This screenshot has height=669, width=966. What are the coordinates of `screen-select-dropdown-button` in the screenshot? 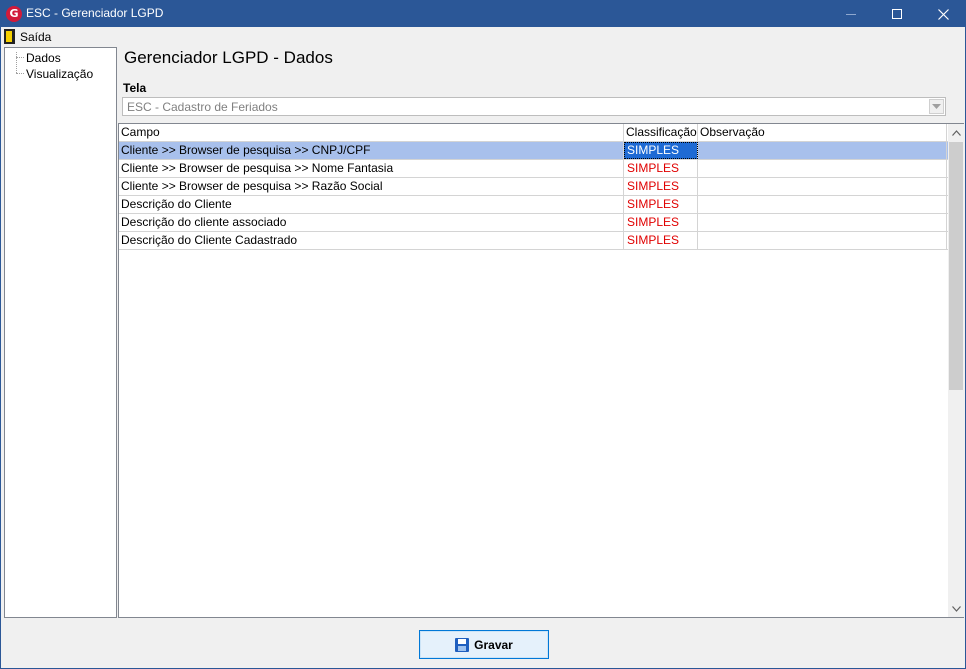 It's located at (936, 106).